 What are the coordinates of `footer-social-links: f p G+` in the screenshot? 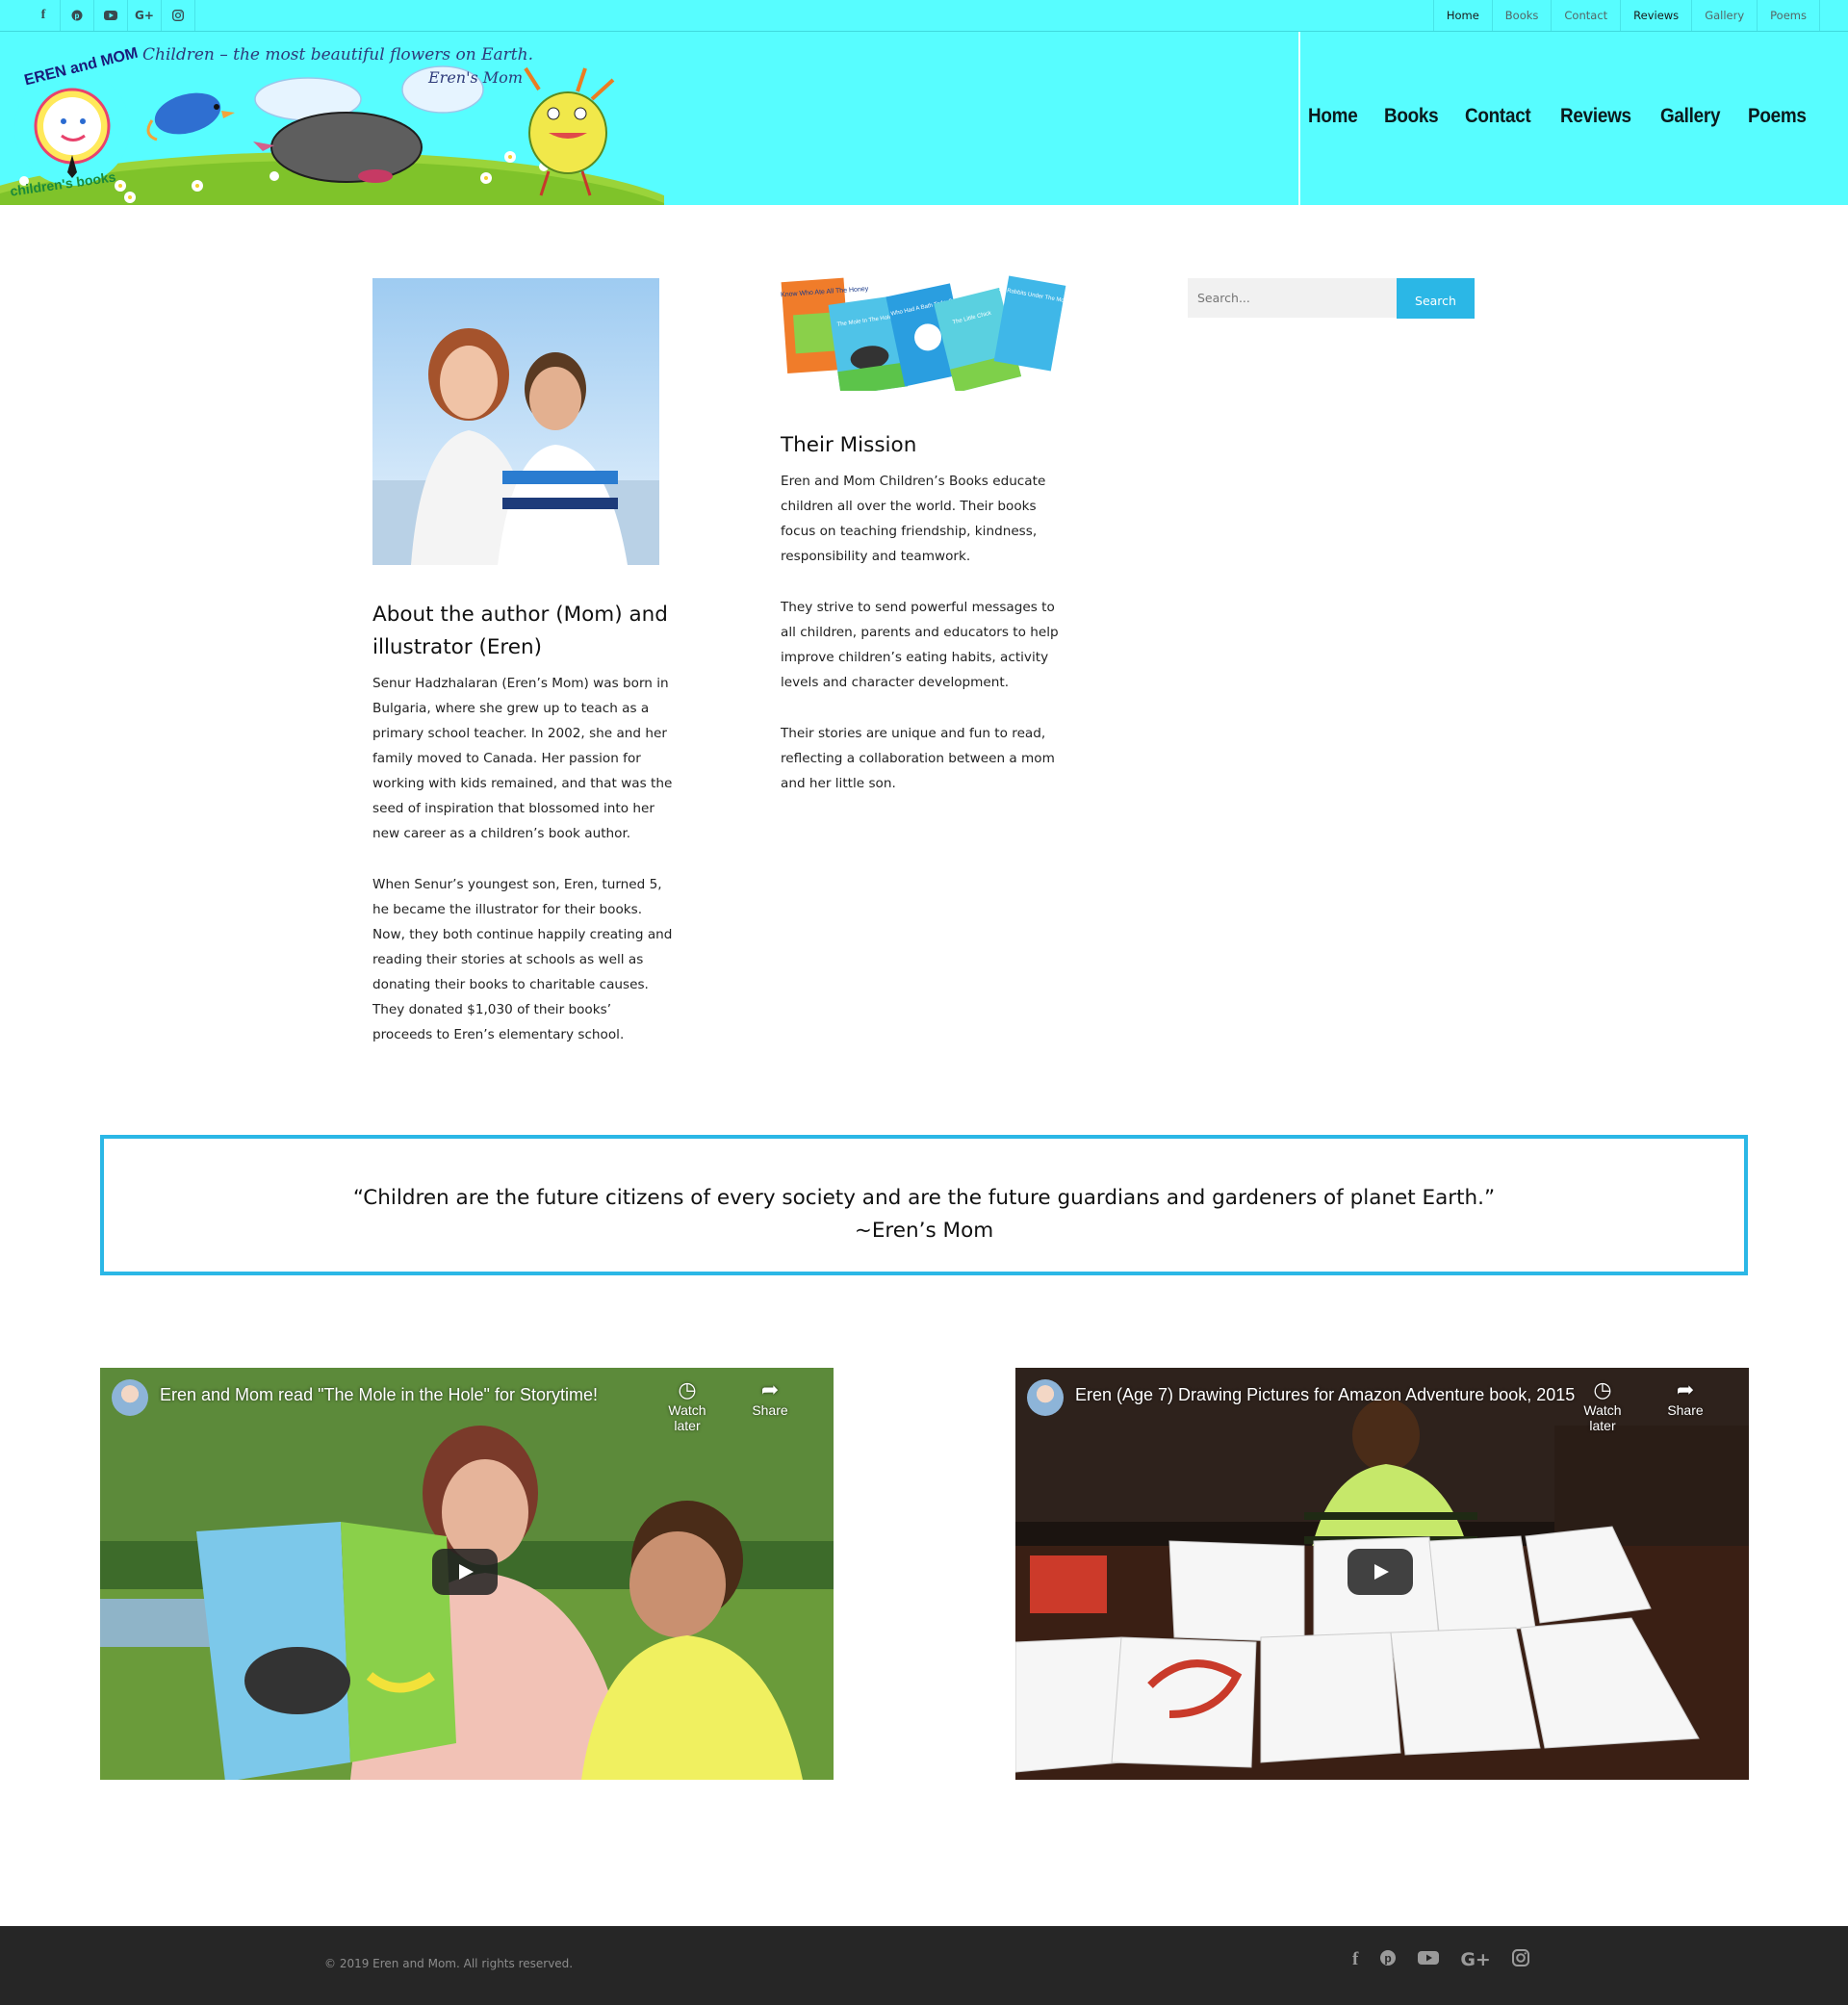 It's located at (1440, 1960).